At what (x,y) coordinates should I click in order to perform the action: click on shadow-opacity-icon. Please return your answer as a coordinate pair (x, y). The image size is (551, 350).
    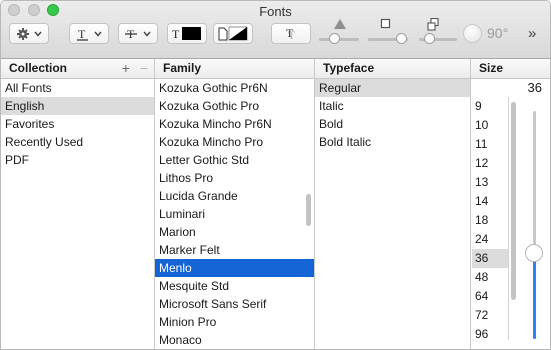
    Looking at the image, I should click on (340, 24).